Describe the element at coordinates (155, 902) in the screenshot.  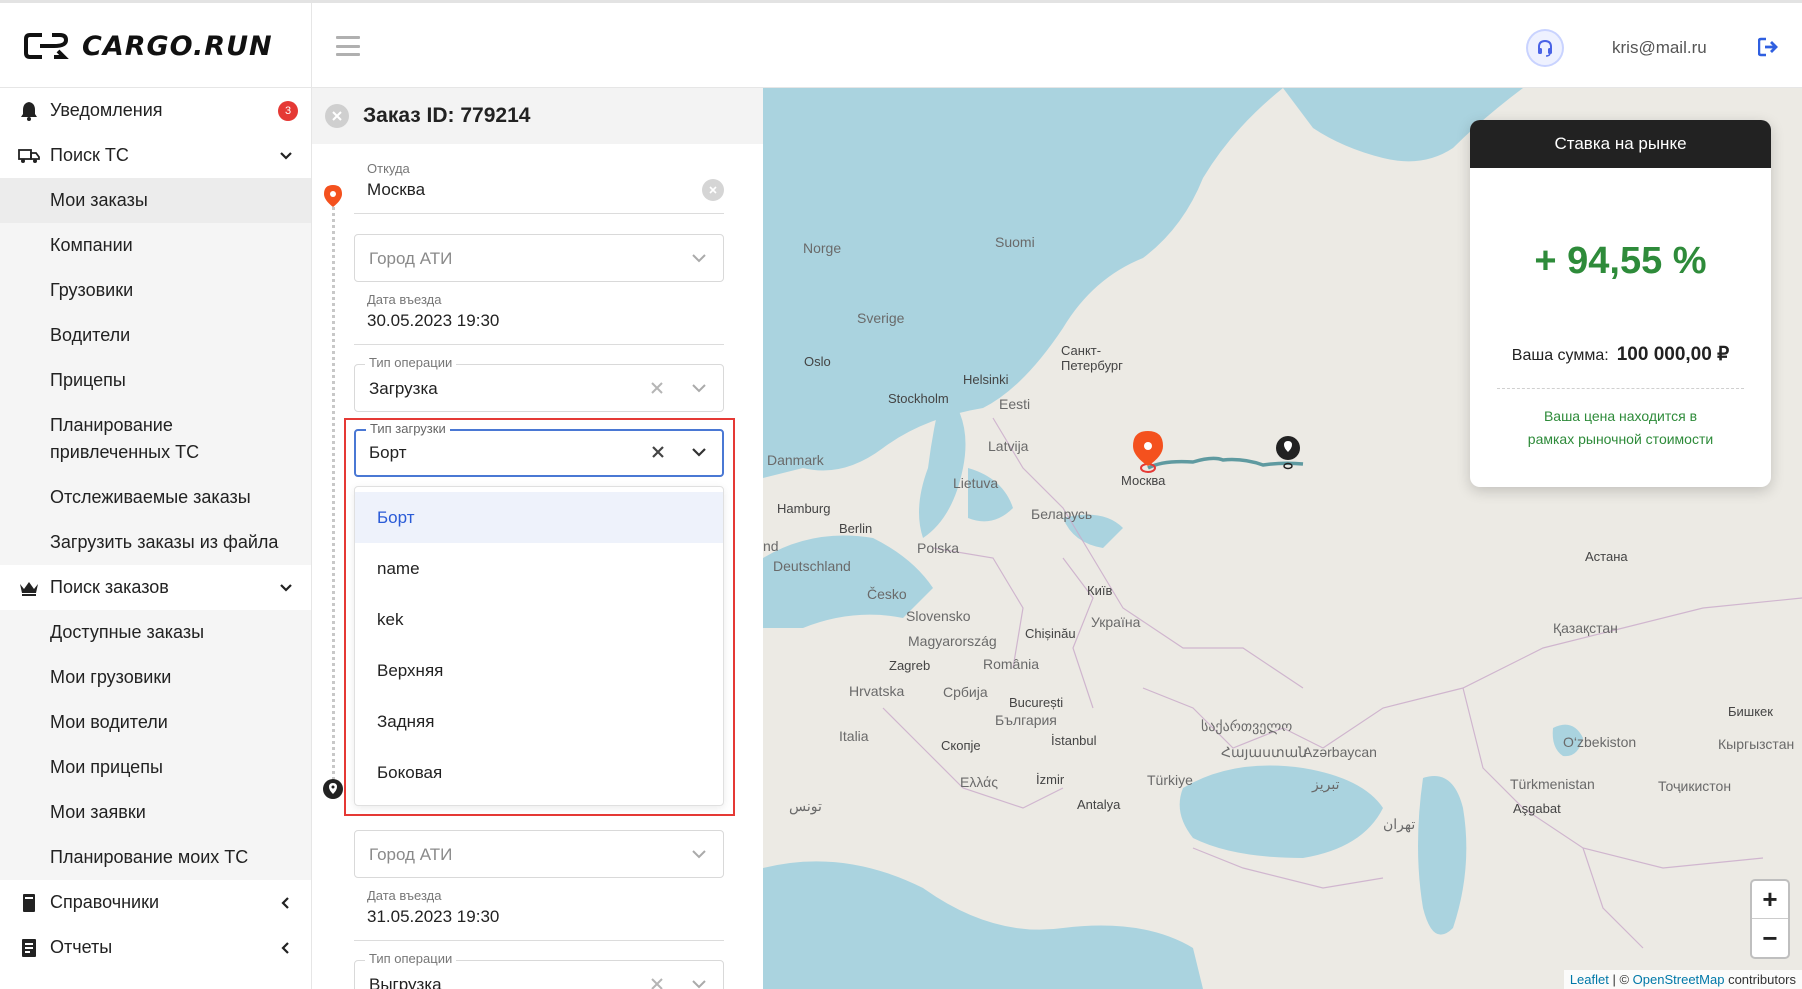
I see `sidebar-item-references: Справочники` at that location.